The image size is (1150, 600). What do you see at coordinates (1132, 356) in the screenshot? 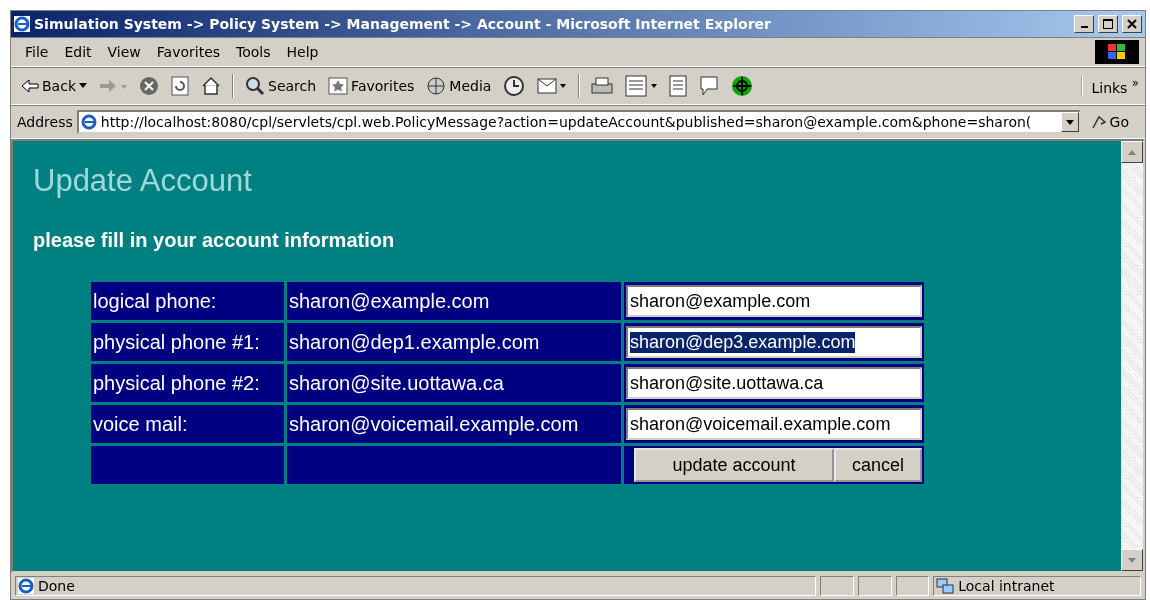
I see `scrollbar` at bounding box center [1132, 356].